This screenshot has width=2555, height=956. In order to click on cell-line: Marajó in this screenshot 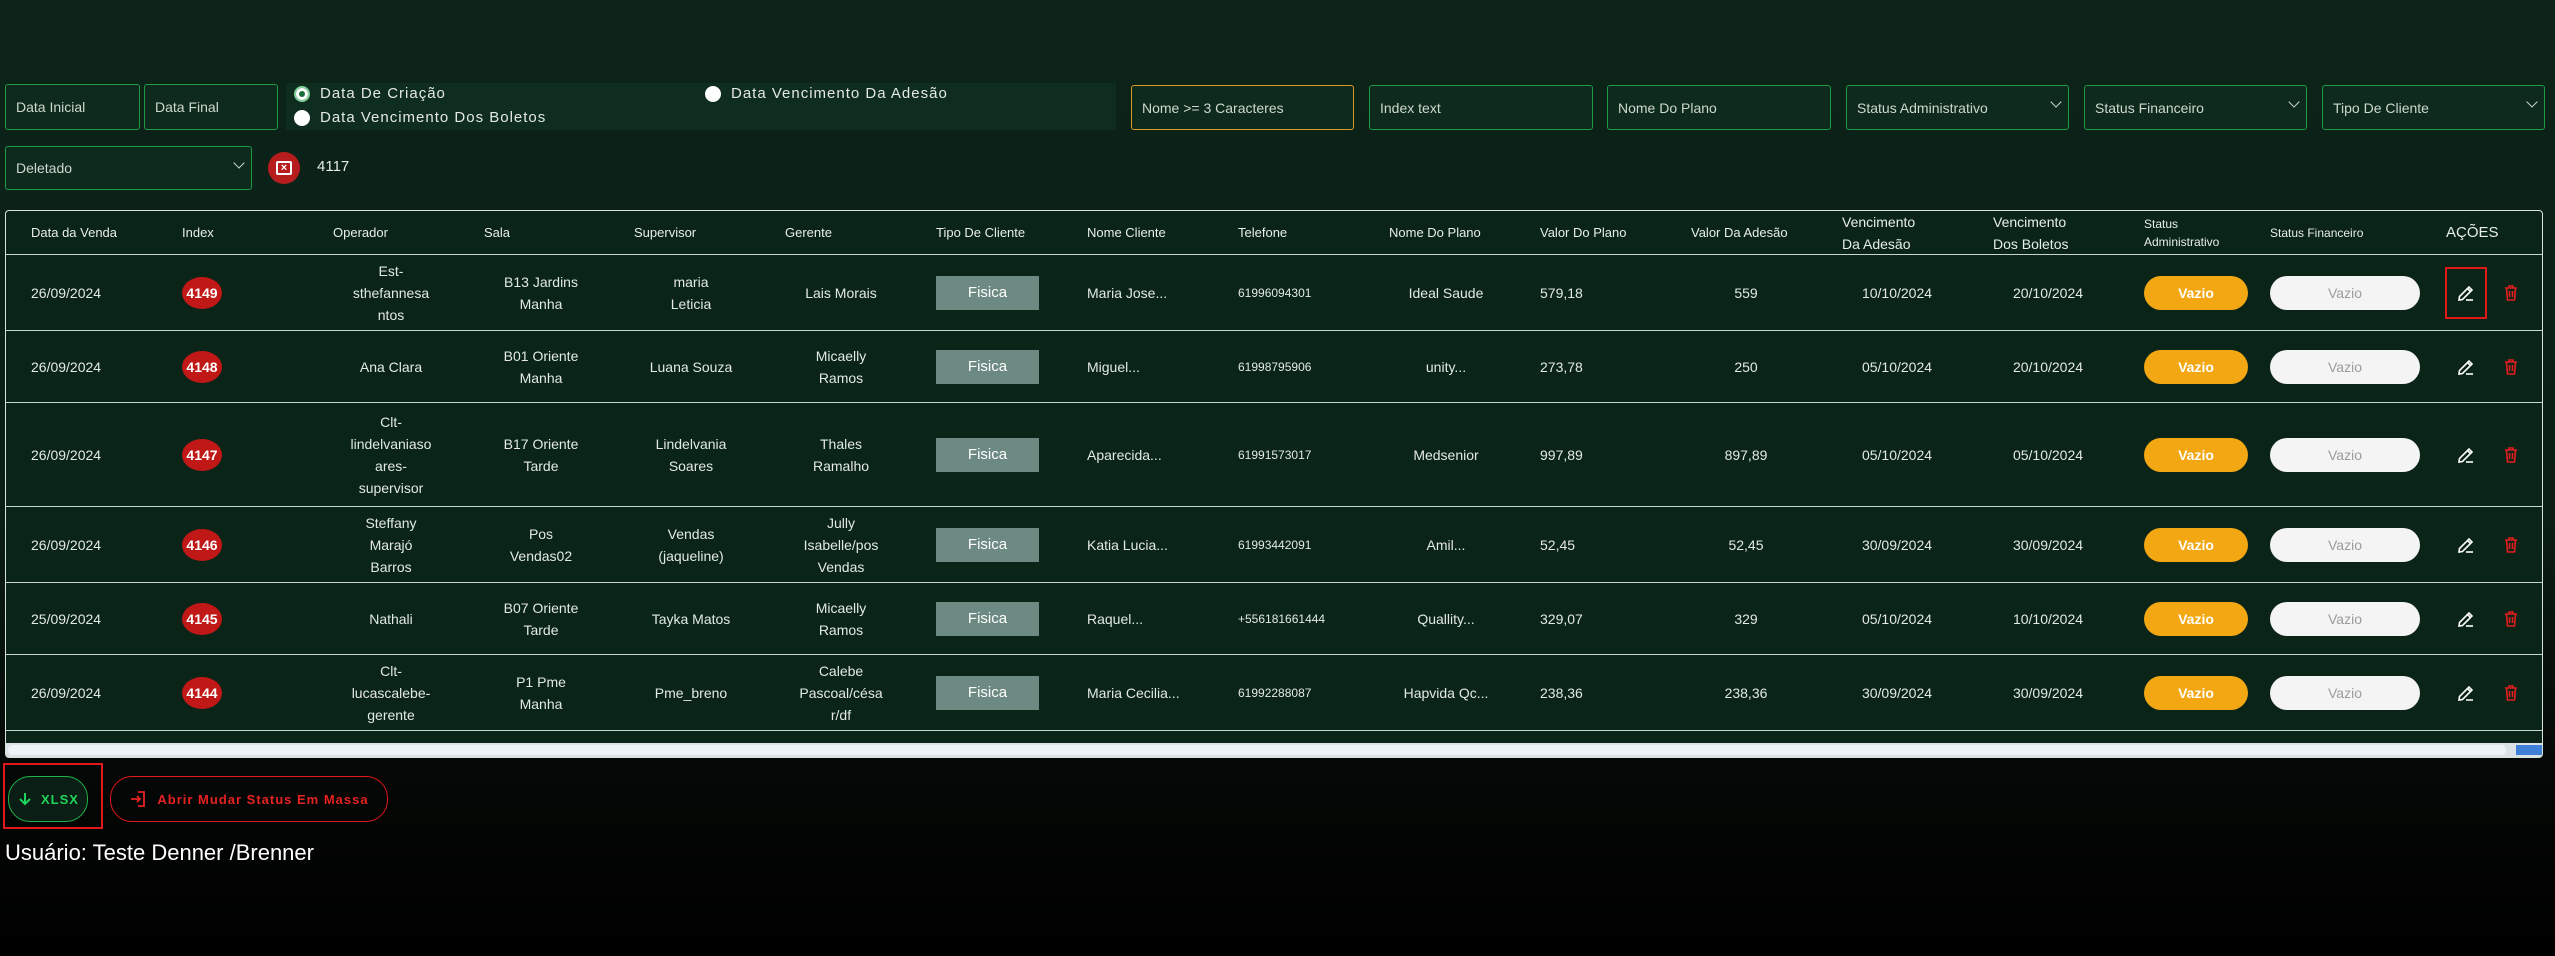, I will do `click(391, 544)`.